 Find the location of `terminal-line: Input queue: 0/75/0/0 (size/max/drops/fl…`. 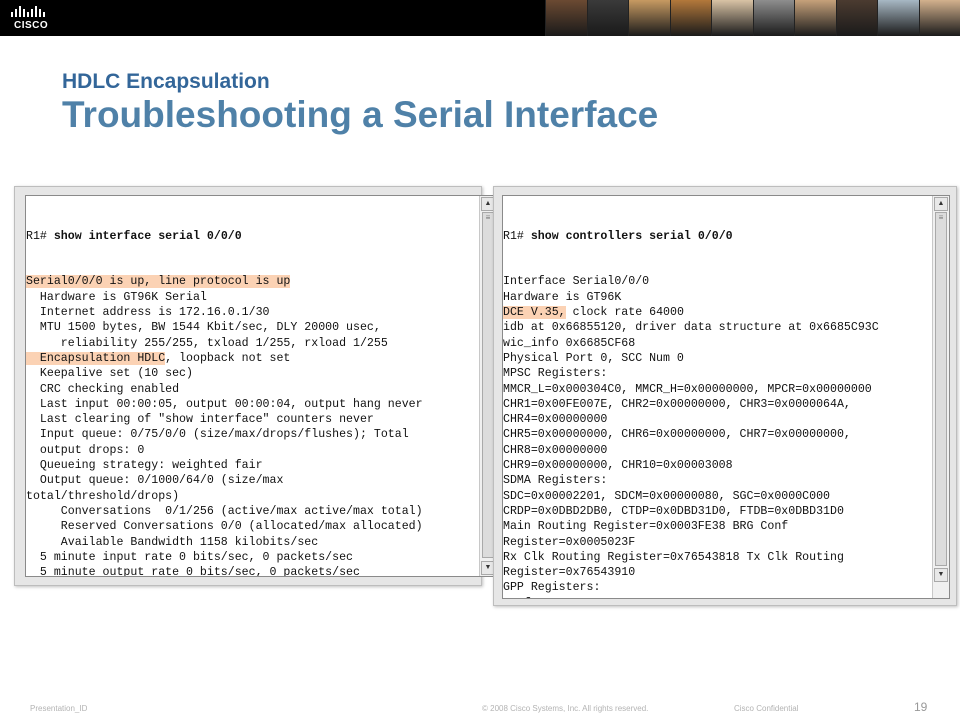

terminal-line: Input queue: 0/75/0/0 (size/max/drops/fl… is located at coordinates (217, 435).